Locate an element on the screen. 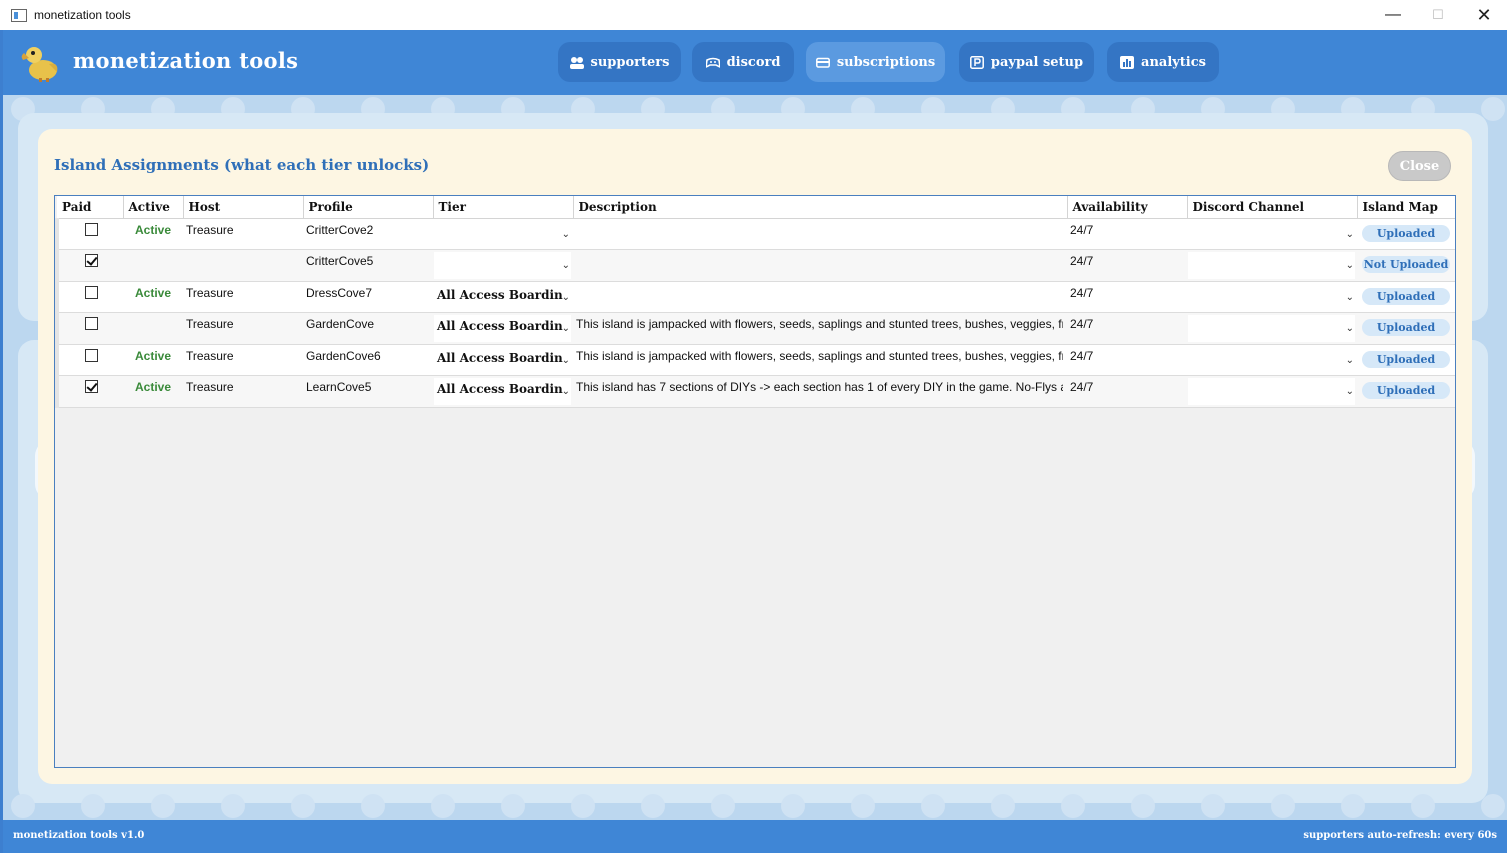  column-header-island-map: Island Map is located at coordinates (1406, 207).